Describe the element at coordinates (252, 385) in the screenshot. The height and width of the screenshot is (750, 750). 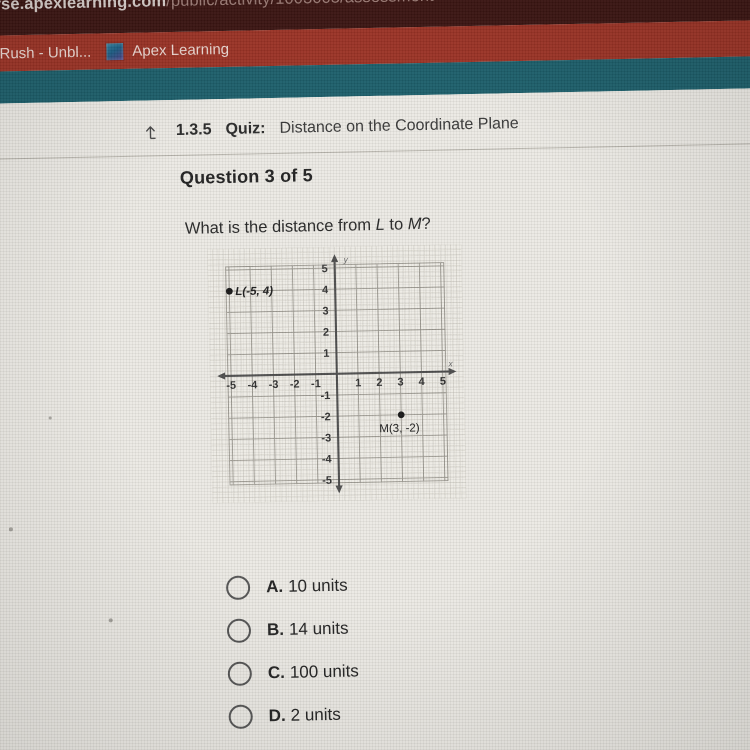
I see `x-tick-label: -4` at that location.